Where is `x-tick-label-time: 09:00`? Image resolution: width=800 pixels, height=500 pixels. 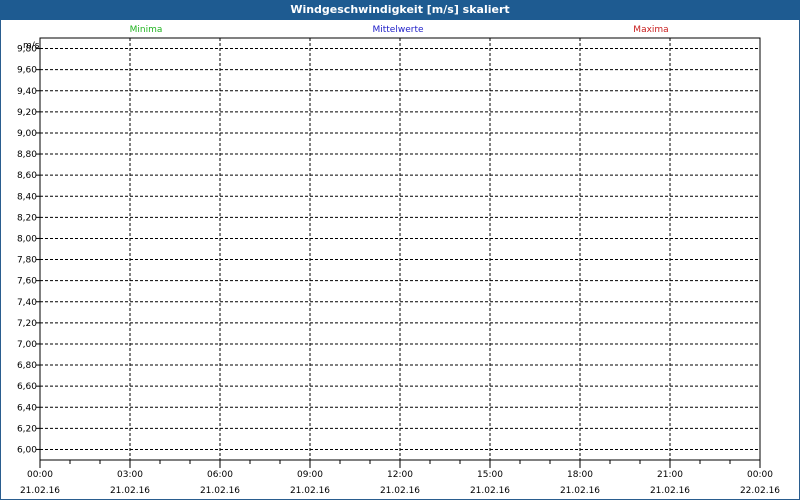
x-tick-label-time: 09:00 is located at coordinates (310, 475).